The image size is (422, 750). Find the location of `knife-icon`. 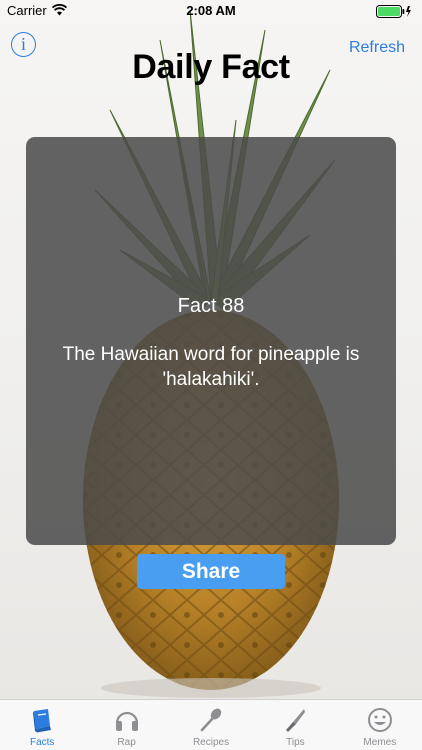

knife-icon is located at coordinates (296, 720).